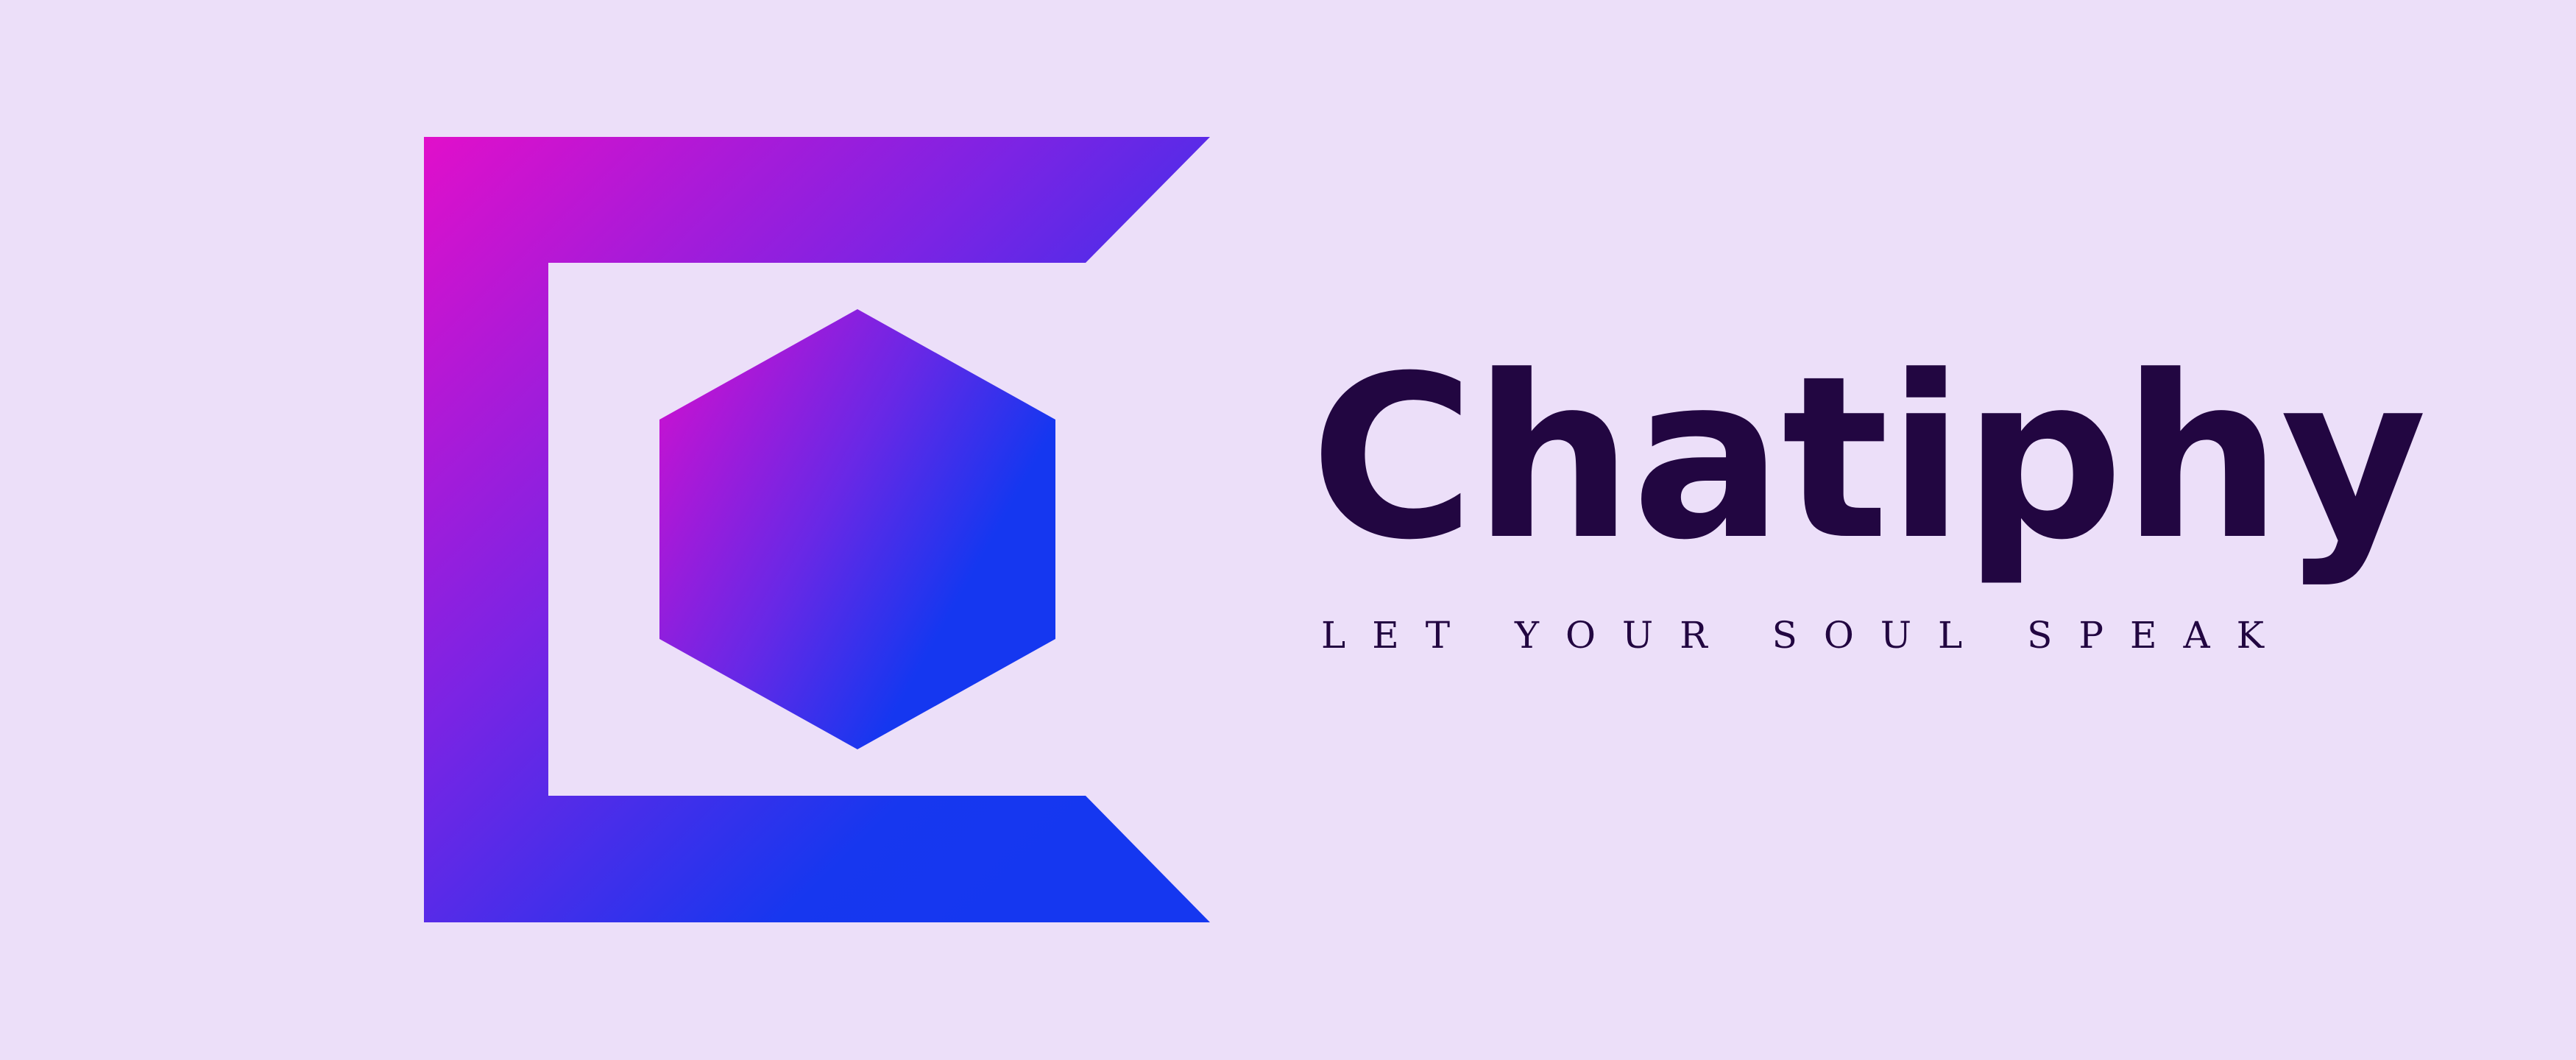  I want to click on brand-tagline: LET YOUR SOUL SPEAK, so click(1805, 635).